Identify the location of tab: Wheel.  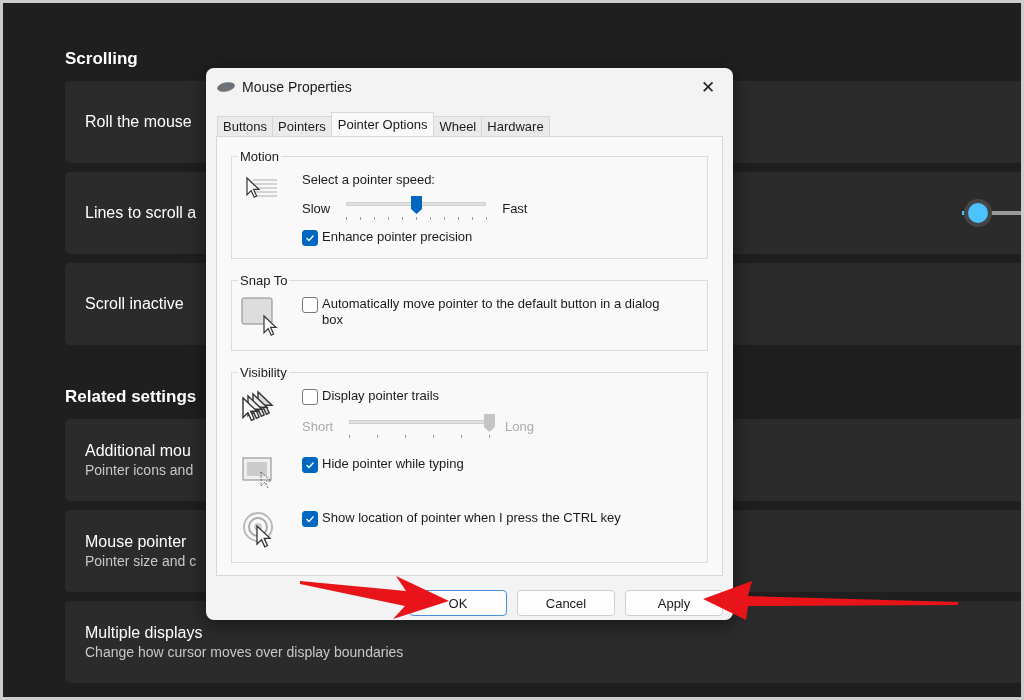
(458, 126).